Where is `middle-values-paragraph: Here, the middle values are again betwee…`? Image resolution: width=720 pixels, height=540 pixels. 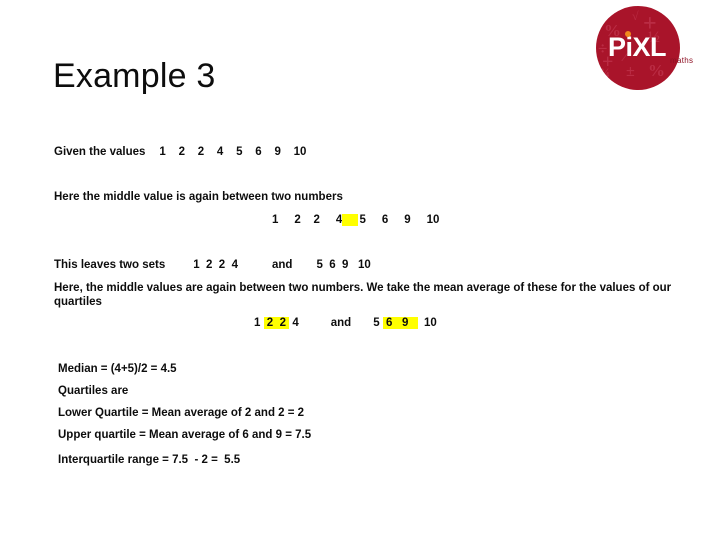 middle-values-paragraph: Here, the middle values are again betwee… is located at coordinates (363, 295).